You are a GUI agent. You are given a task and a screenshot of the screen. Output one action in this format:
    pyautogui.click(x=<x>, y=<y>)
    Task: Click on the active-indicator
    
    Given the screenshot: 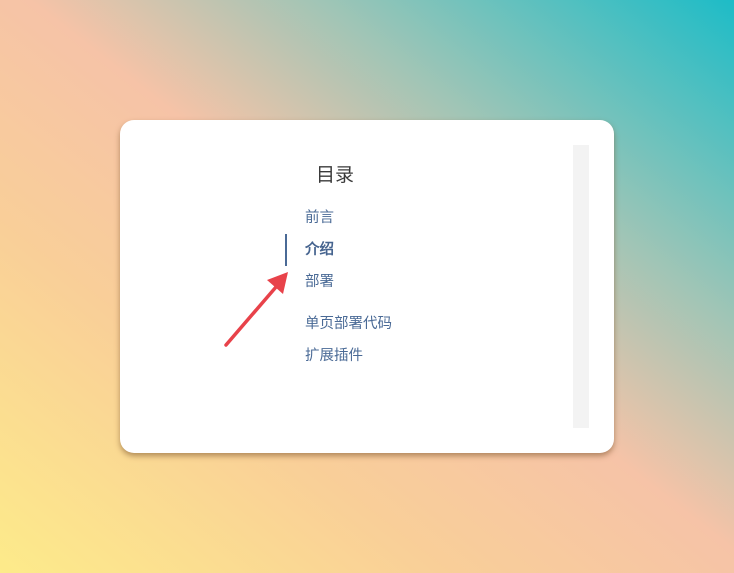 What is the action you would take?
    pyautogui.click(x=286, y=250)
    